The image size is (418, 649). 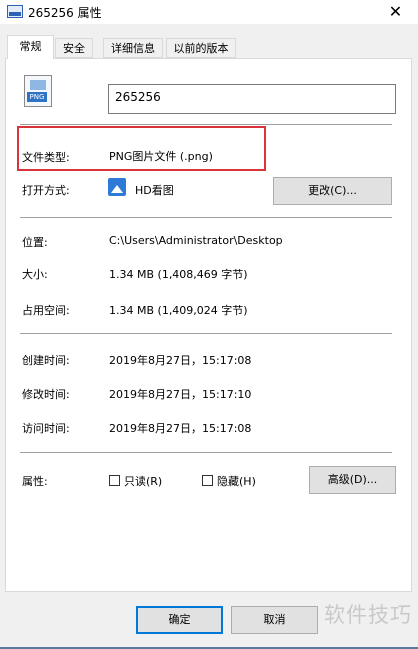 What do you see at coordinates (15, 11) in the screenshot?
I see `window-icon` at bounding box center [15, 11].